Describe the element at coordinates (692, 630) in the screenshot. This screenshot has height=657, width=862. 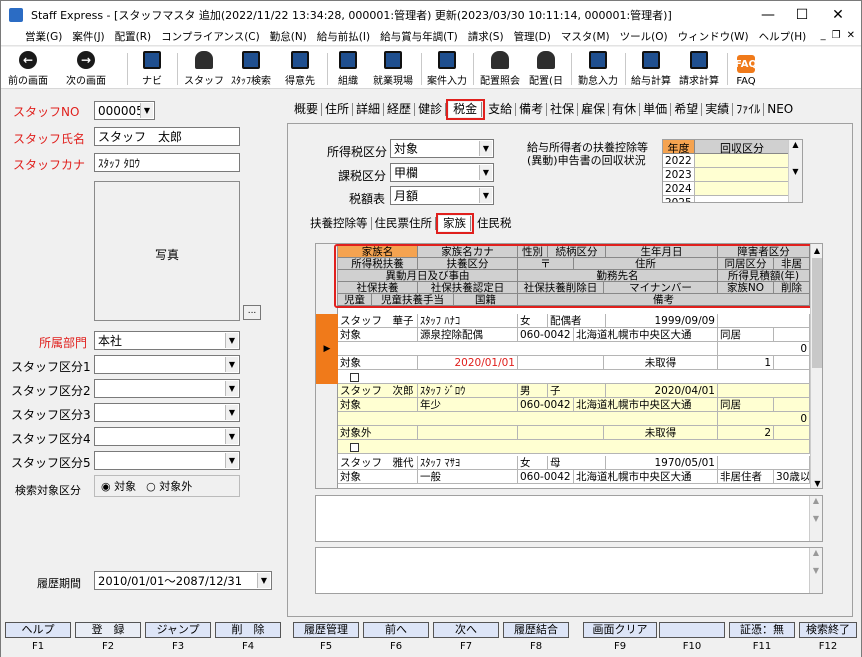
I see `f10-button` at that location.